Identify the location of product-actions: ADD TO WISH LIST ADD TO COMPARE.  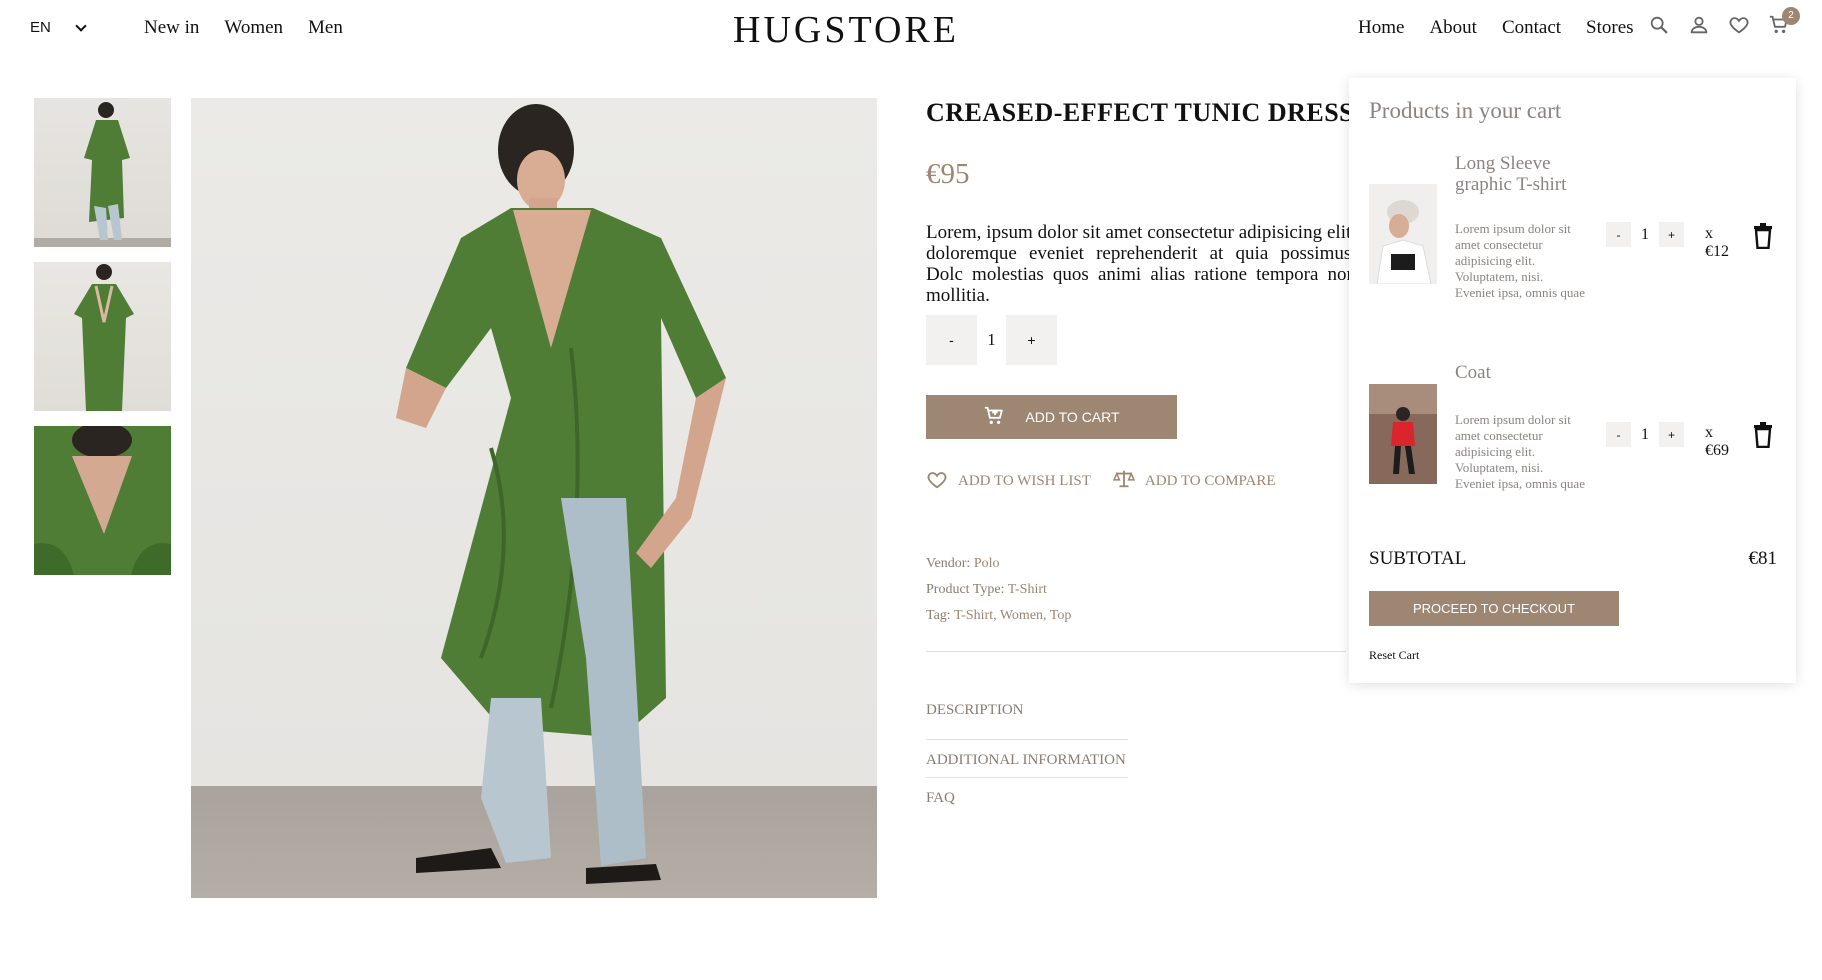
(1101, 481).